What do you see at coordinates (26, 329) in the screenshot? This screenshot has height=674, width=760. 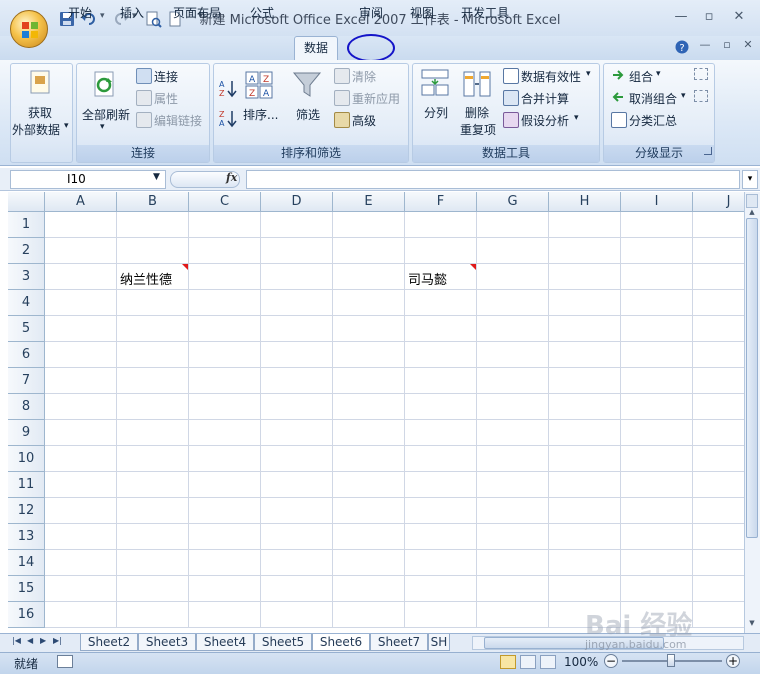 I see `row-header-5: 5` at bounding box center [26, 329].